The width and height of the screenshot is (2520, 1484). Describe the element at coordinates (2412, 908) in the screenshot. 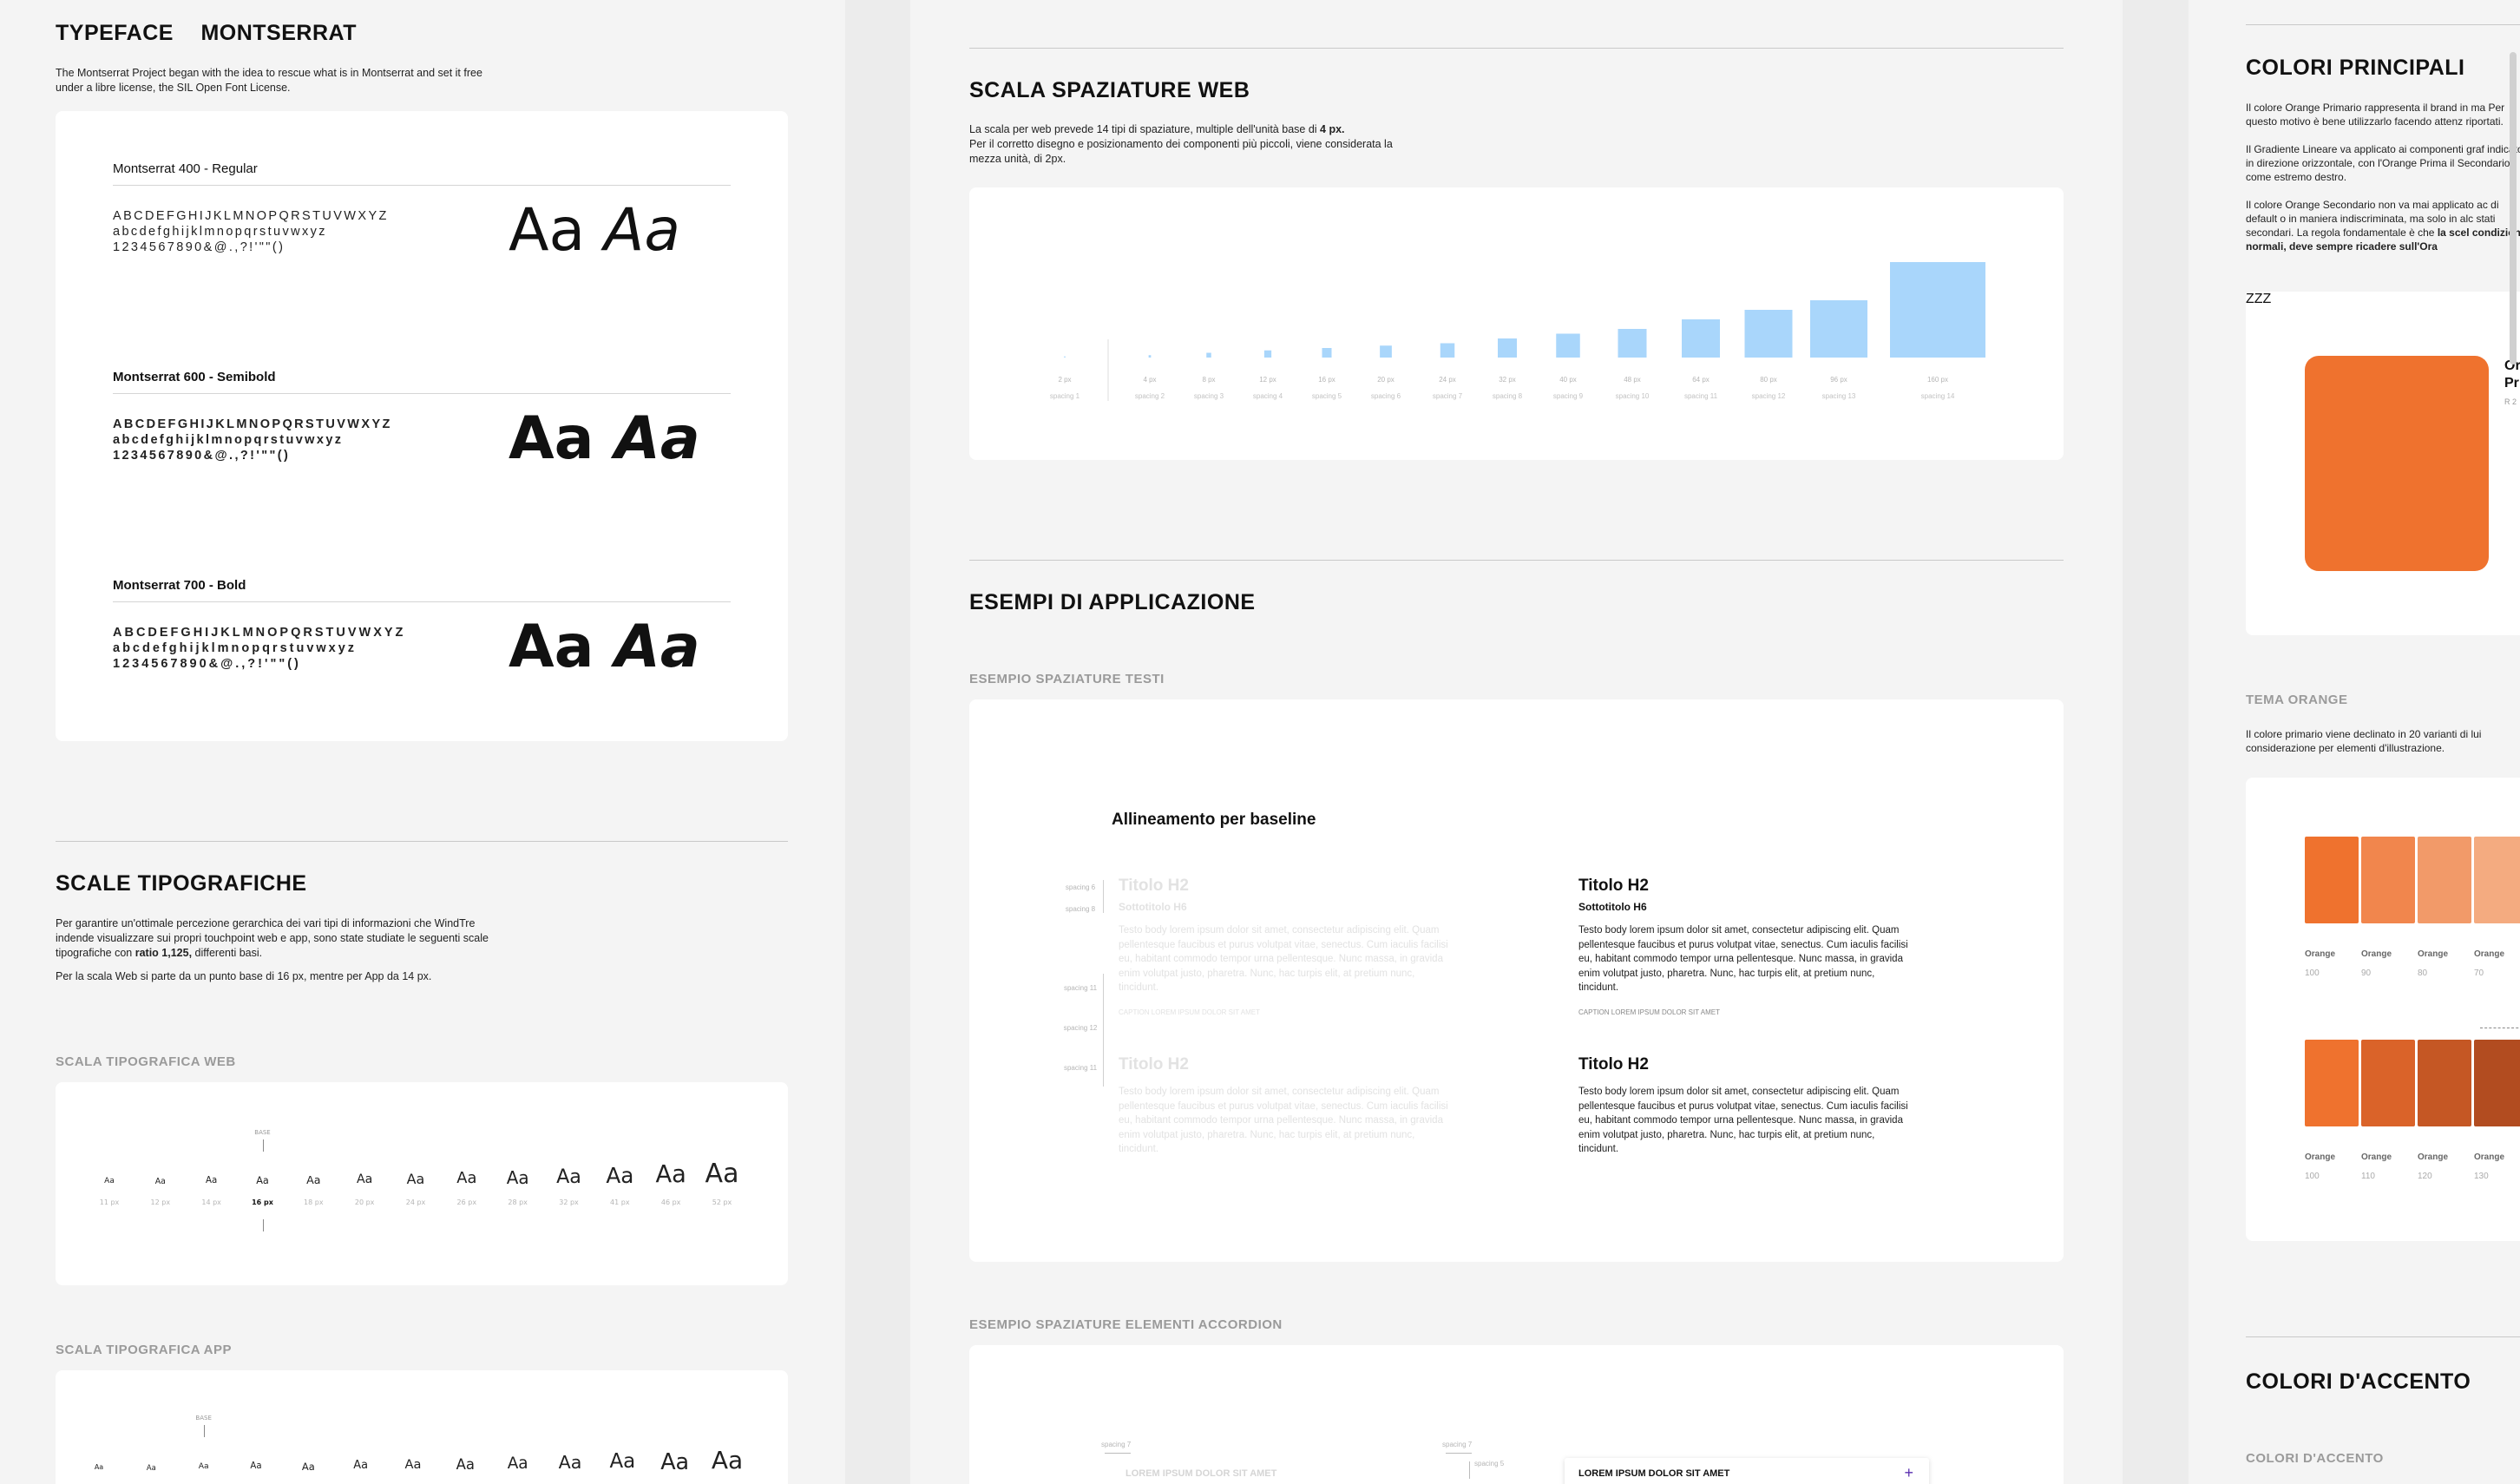

I see `swatch-row: Orange 100 Orange 90 Orange 80 Orange 70` at that location.